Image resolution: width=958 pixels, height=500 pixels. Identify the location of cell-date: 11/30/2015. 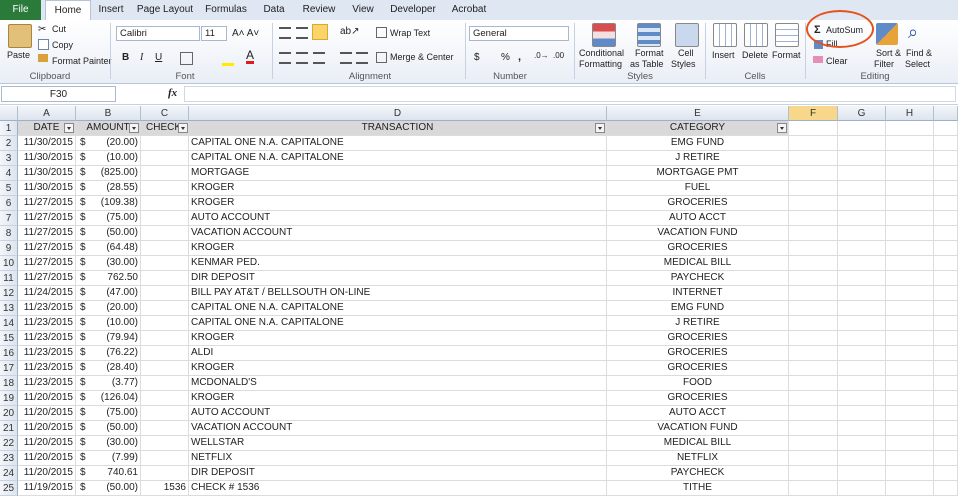
(47, 143).